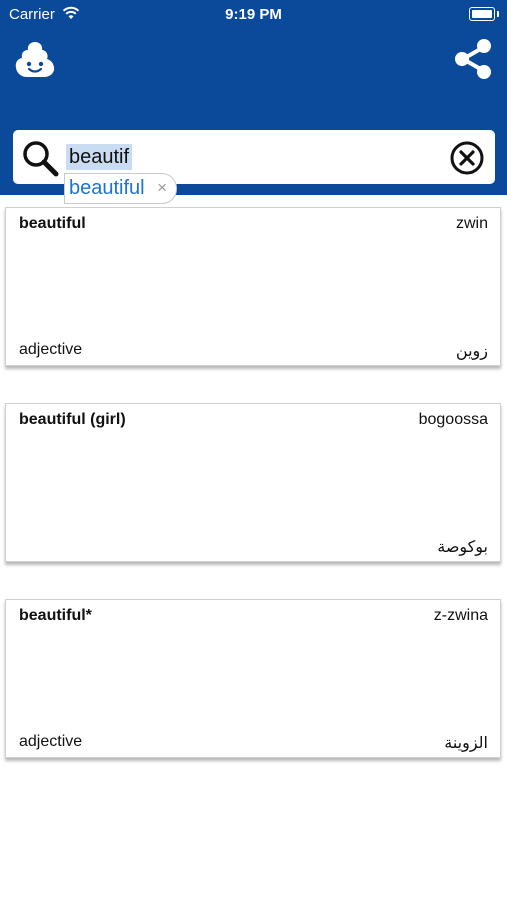 This screenshot has width=507, height=900. Describe the element at coordinates (467, 158) in the screenshot. I see `clear-circle-x-icon` at that location.